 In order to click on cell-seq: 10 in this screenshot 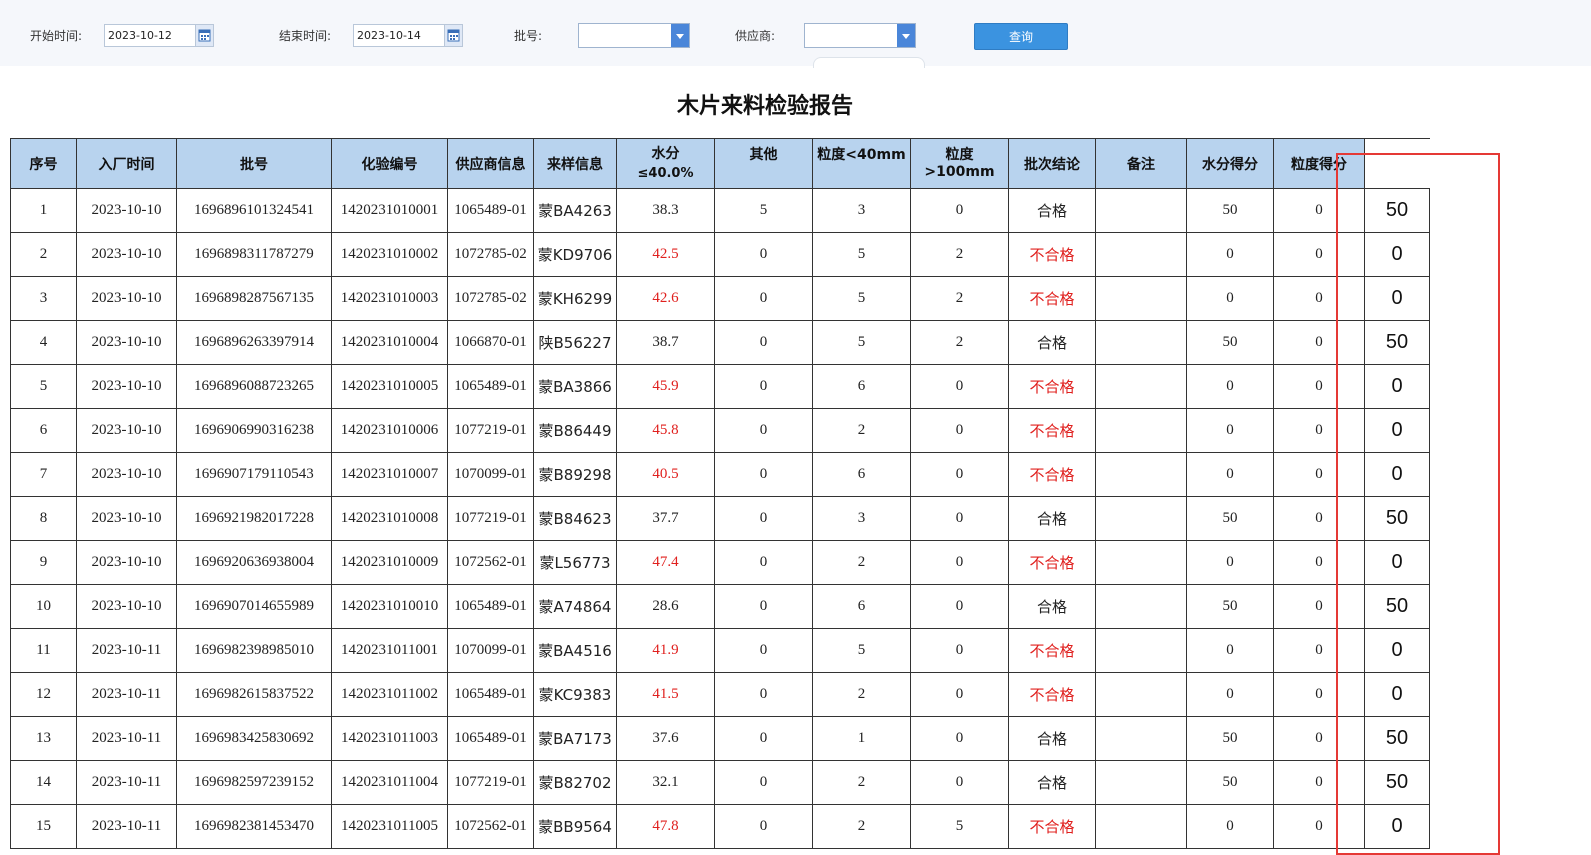, I will do `click(43, 606)`.